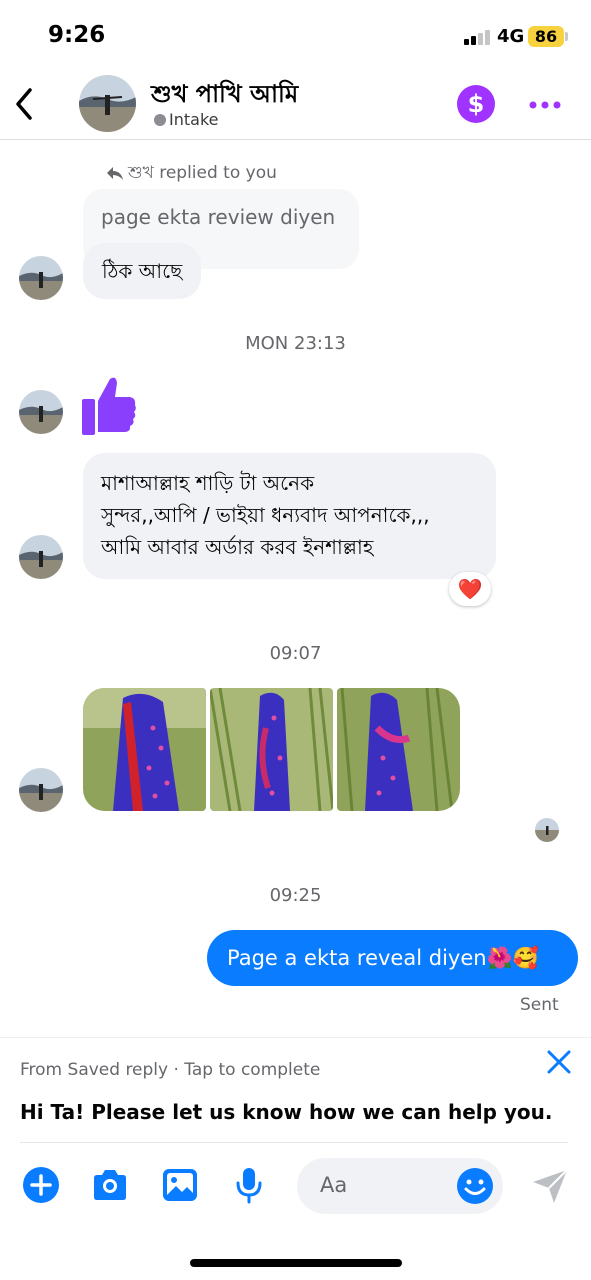 The height and width of the screenshot is (1280, 591). I want to click on close-saved-reply-button, so click(559, 1062).